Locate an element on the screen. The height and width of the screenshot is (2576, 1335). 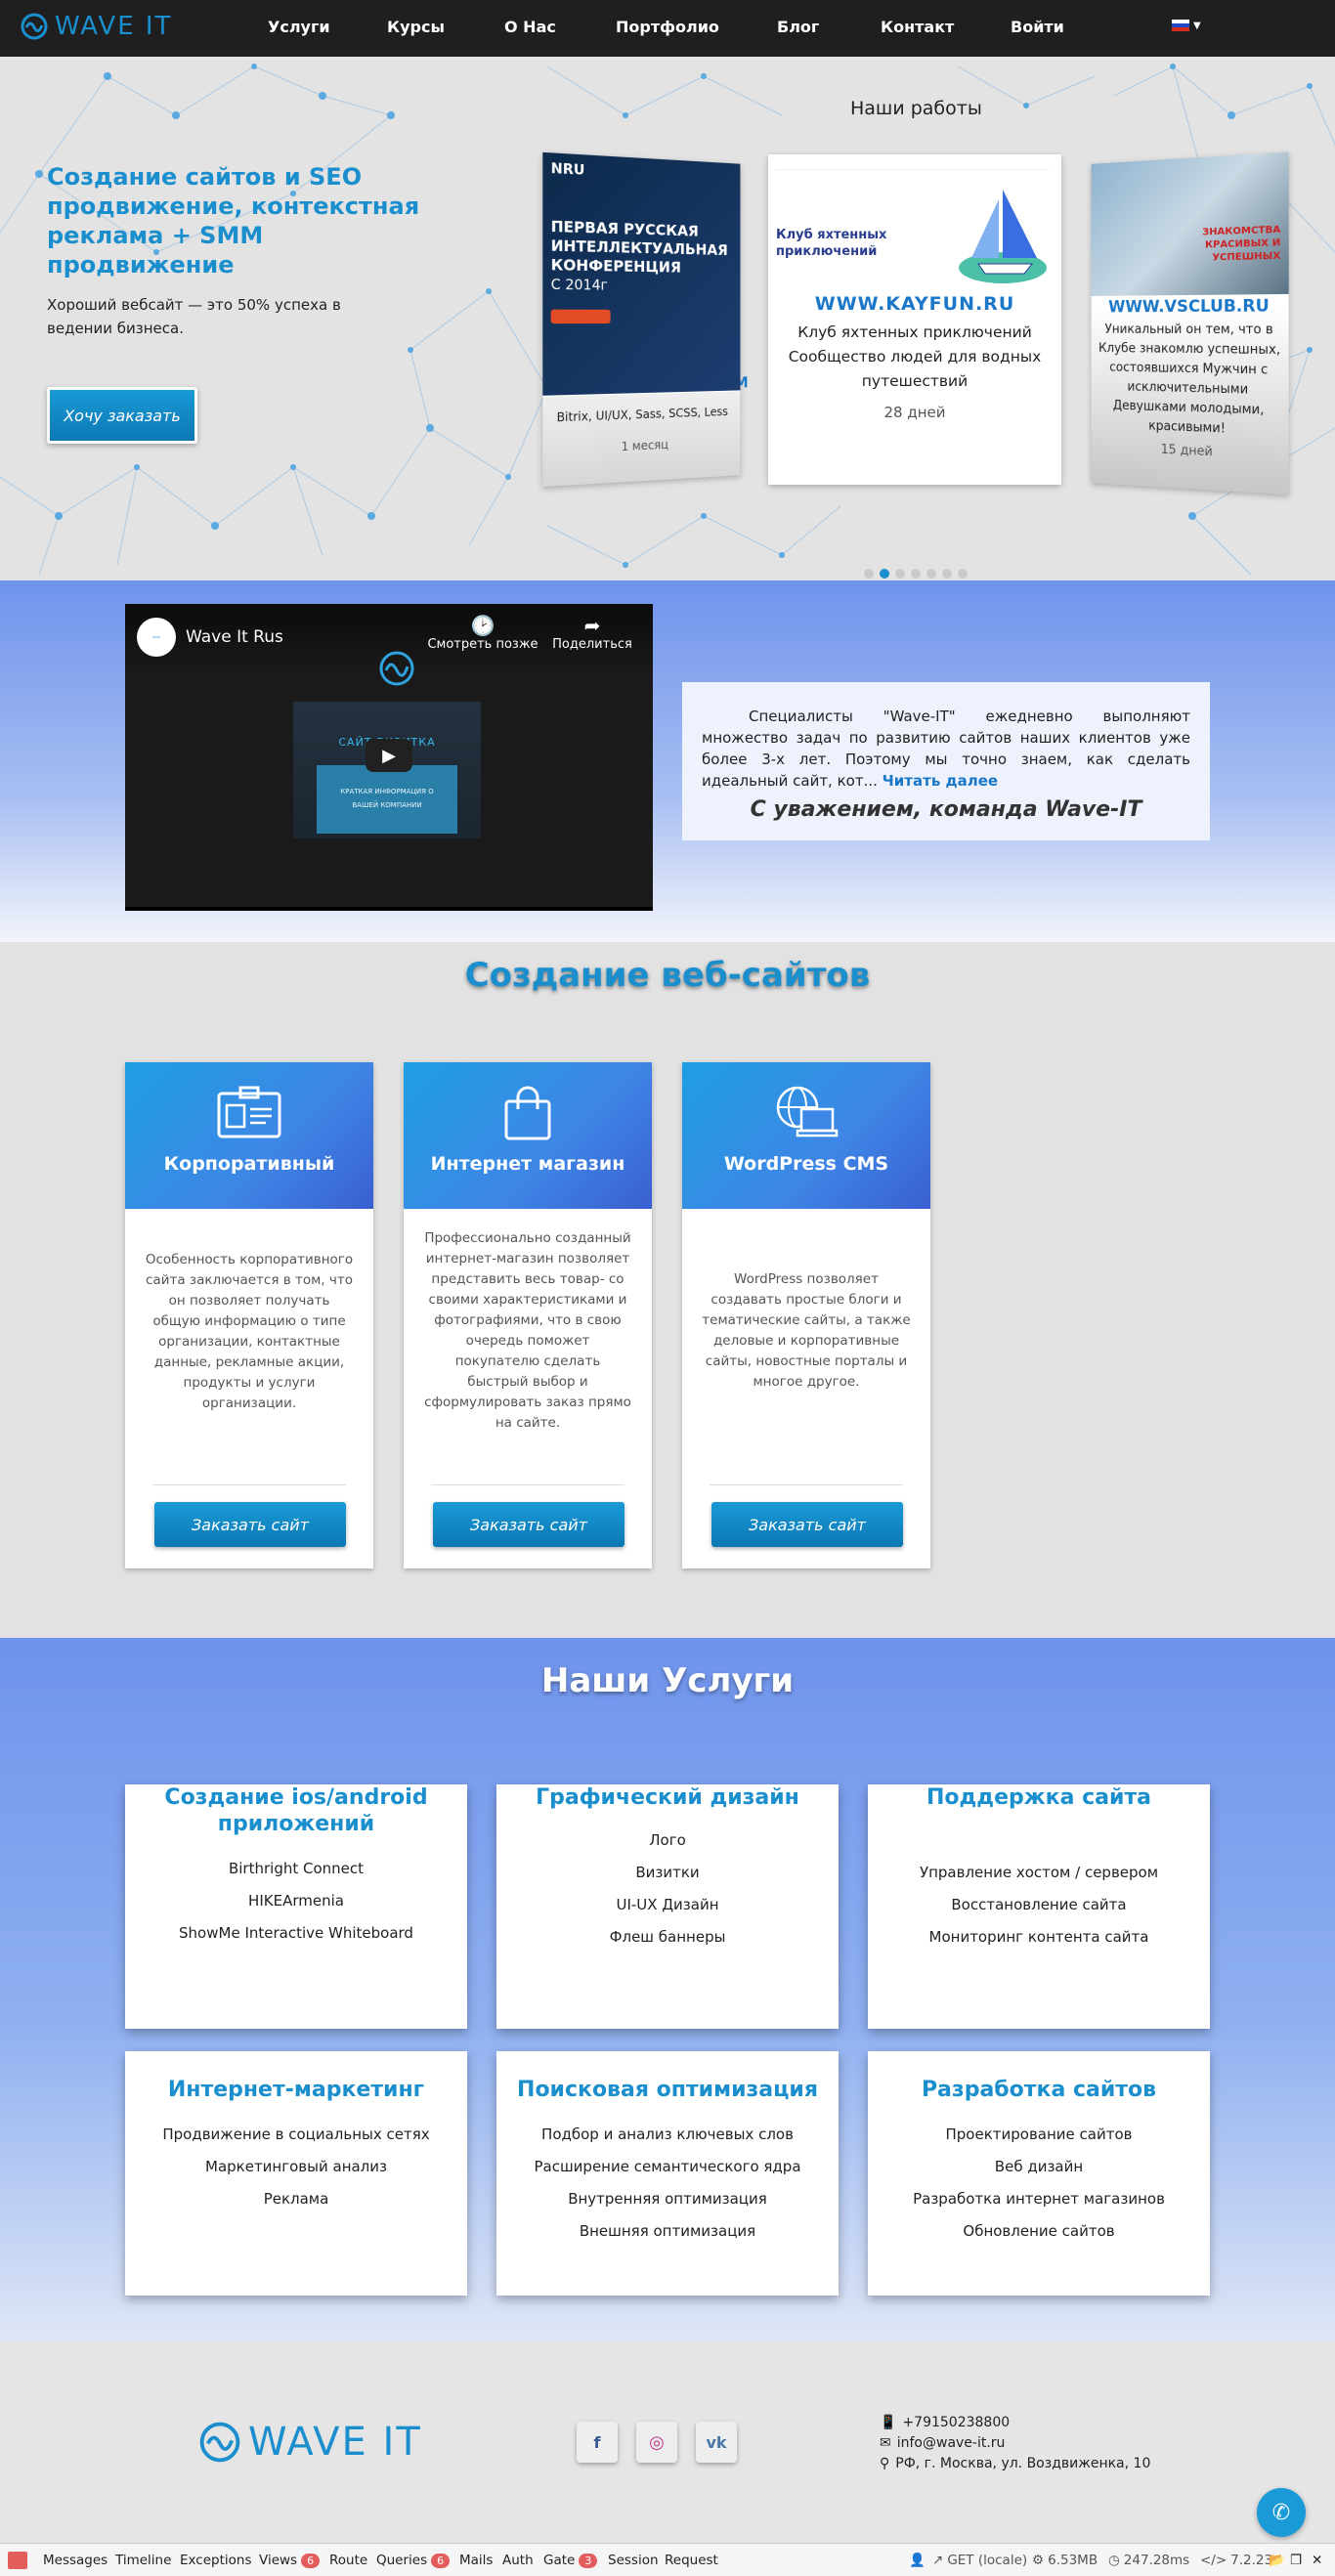
debug-restore-button: ❐ is located at coordinates (1296, 2561).